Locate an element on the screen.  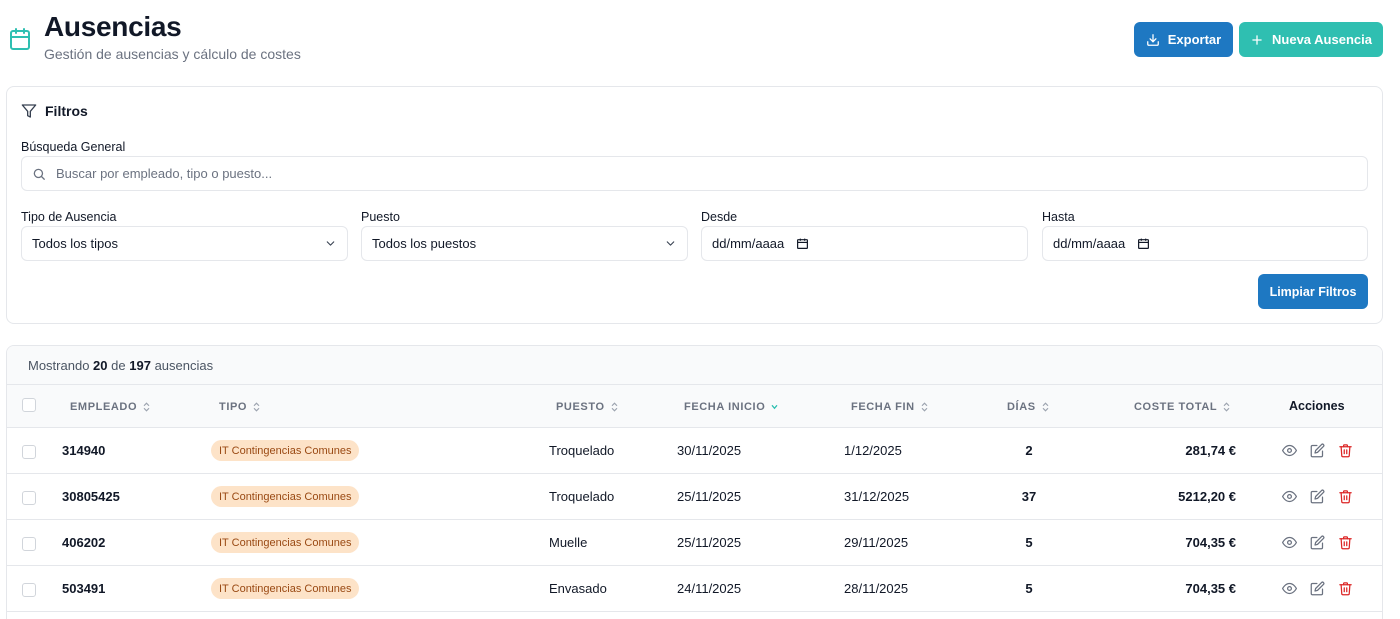
from-date-input: dd/mm/aaaa is located at coordinates (864, 243).